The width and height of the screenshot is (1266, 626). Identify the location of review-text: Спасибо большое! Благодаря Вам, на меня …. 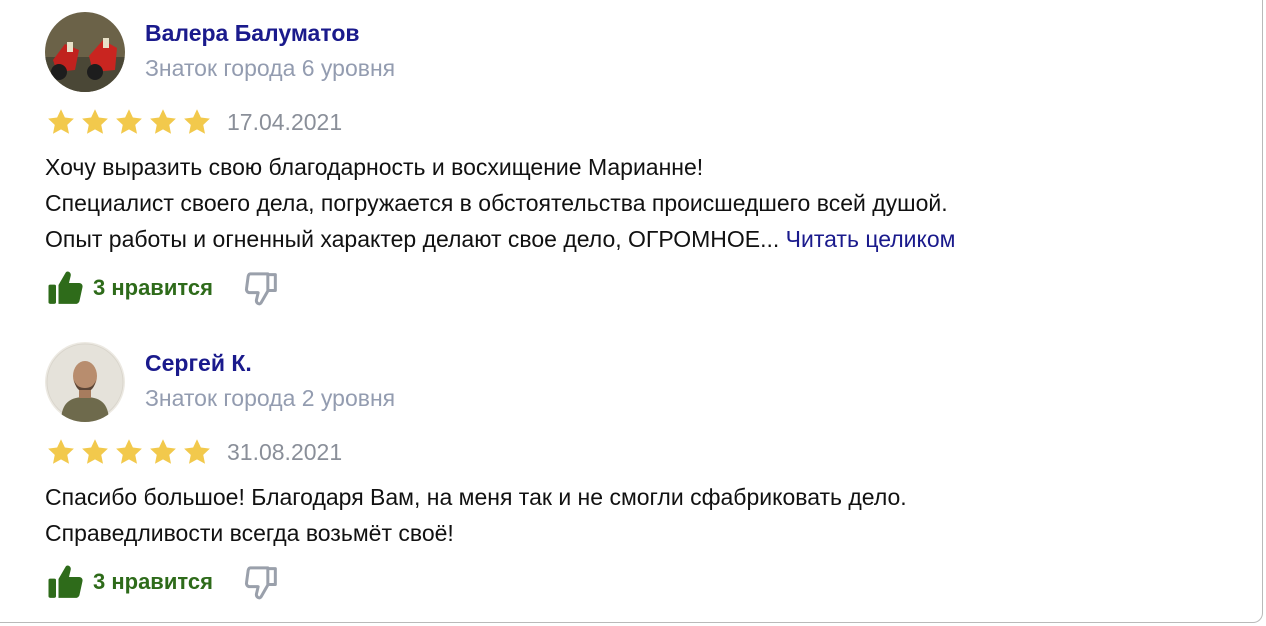
(476, 515).